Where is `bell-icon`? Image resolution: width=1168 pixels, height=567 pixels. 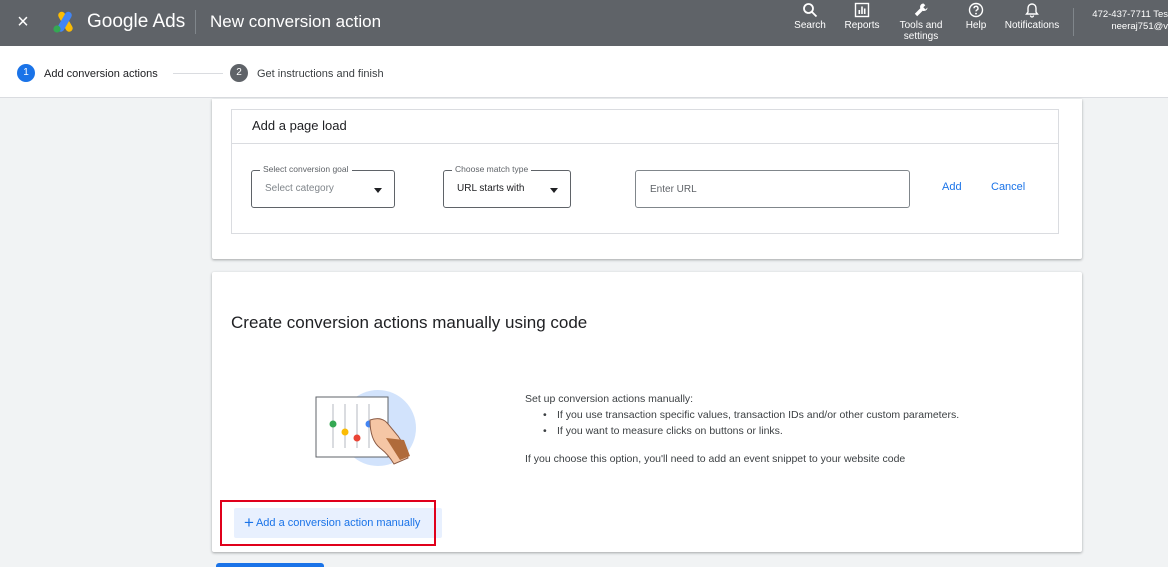
bell-icon is located at coordinates (1032, 10).